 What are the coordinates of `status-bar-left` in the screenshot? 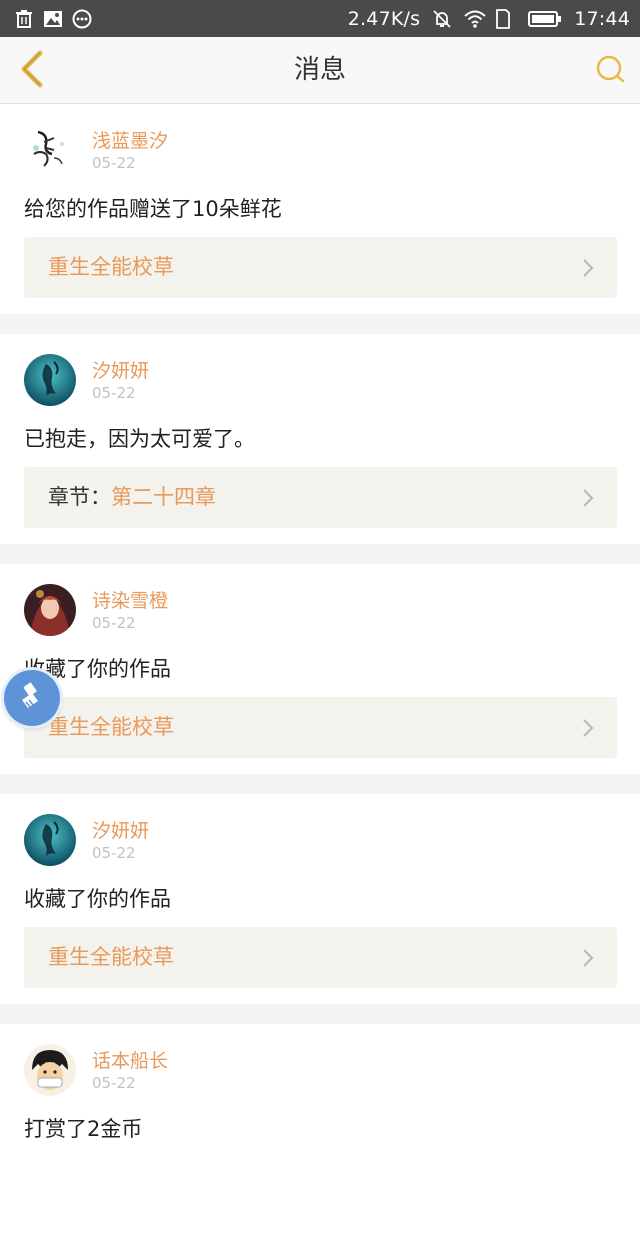 It's located at (53, 19).